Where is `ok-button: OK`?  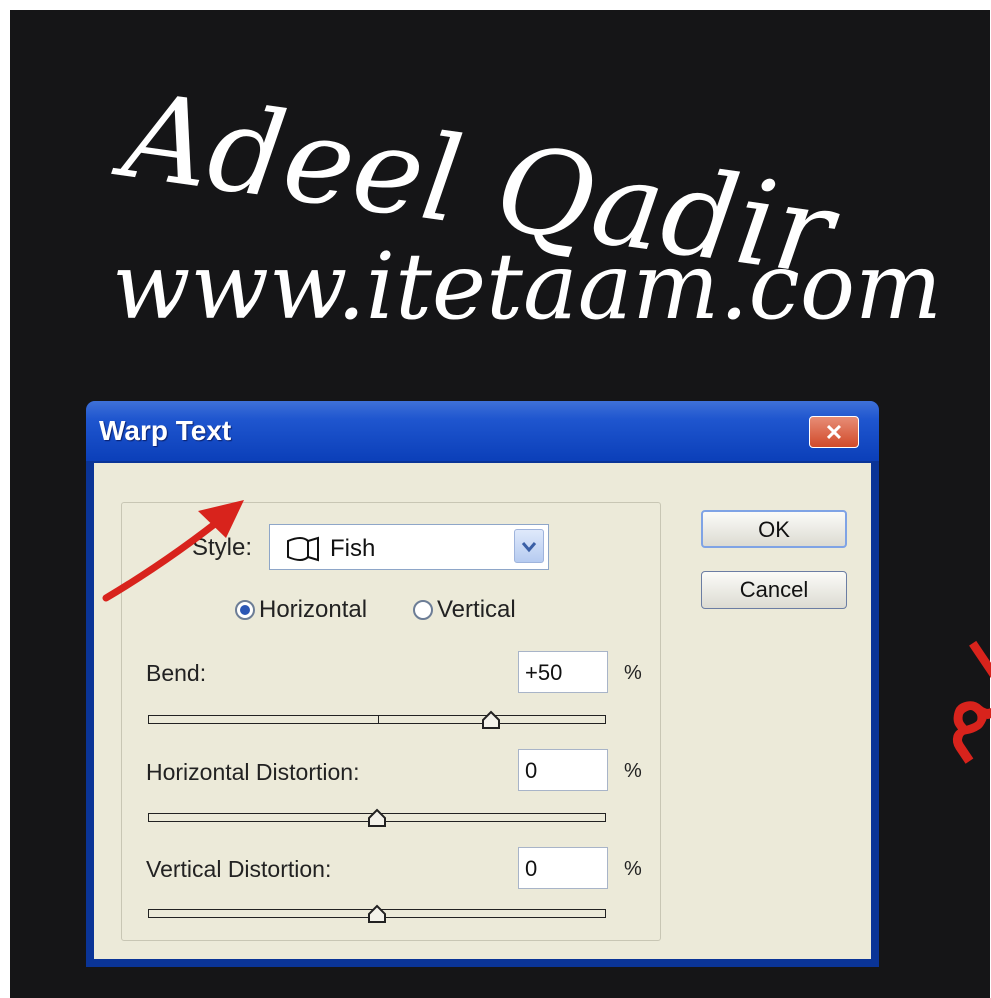 ok-button: OK is located at coordinates (774, 529).